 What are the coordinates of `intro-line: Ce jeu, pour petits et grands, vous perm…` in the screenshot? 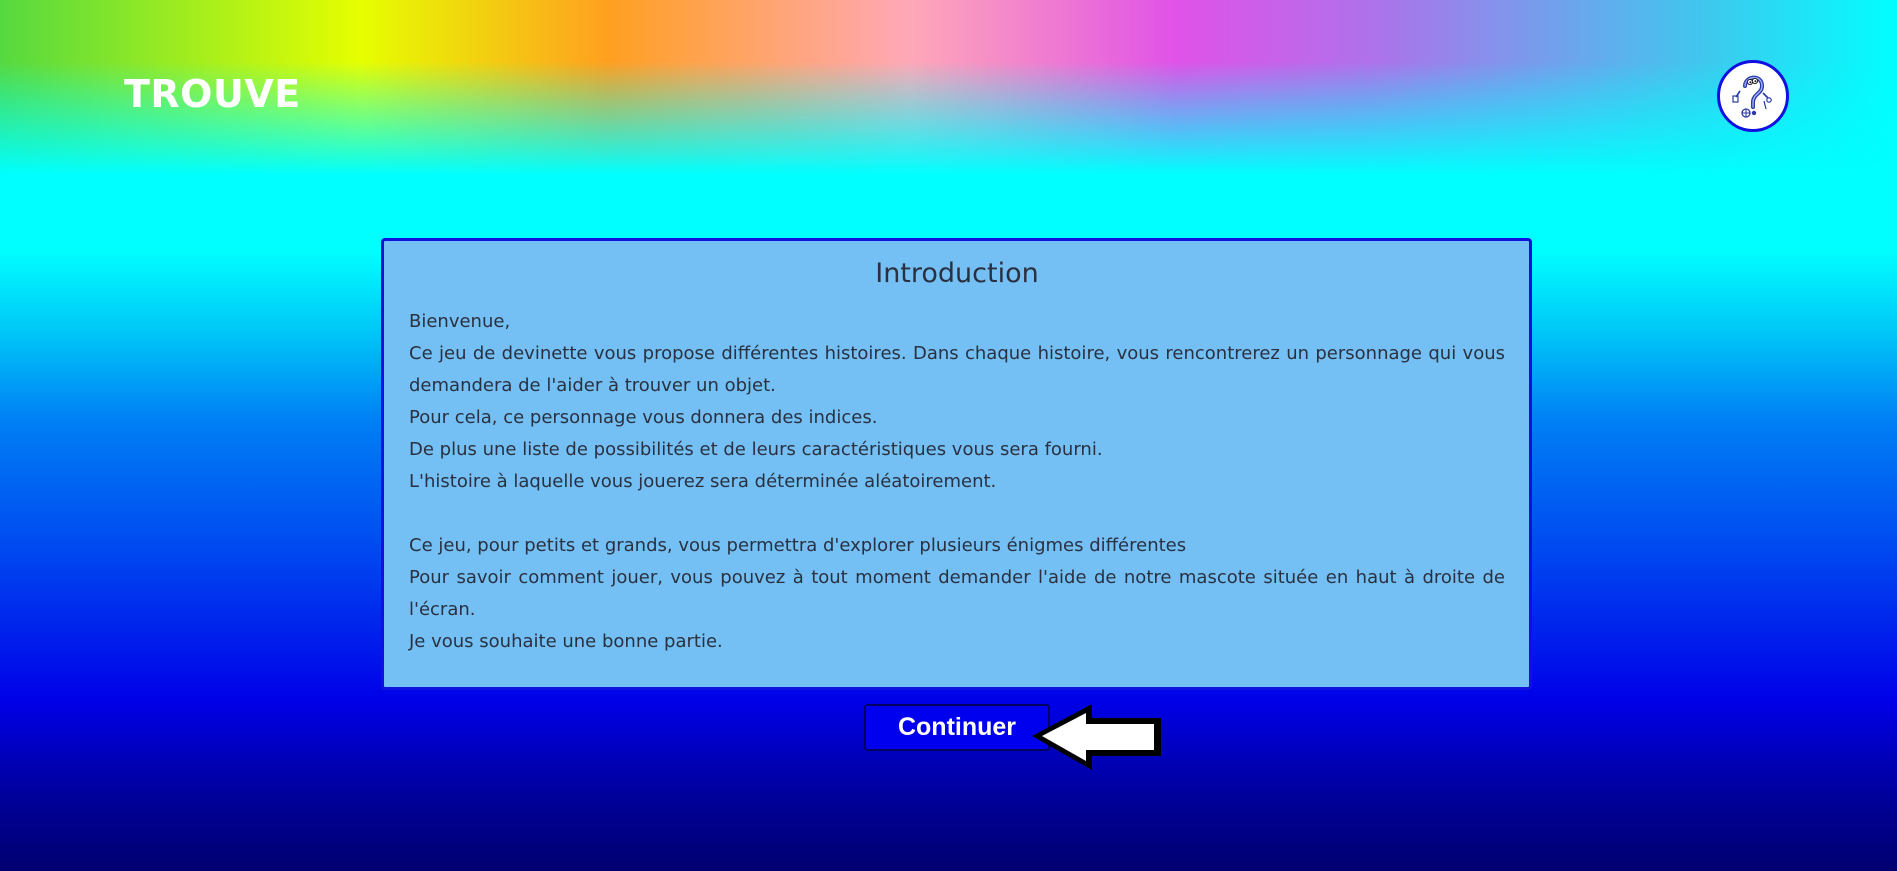 It's located at (798, 545).